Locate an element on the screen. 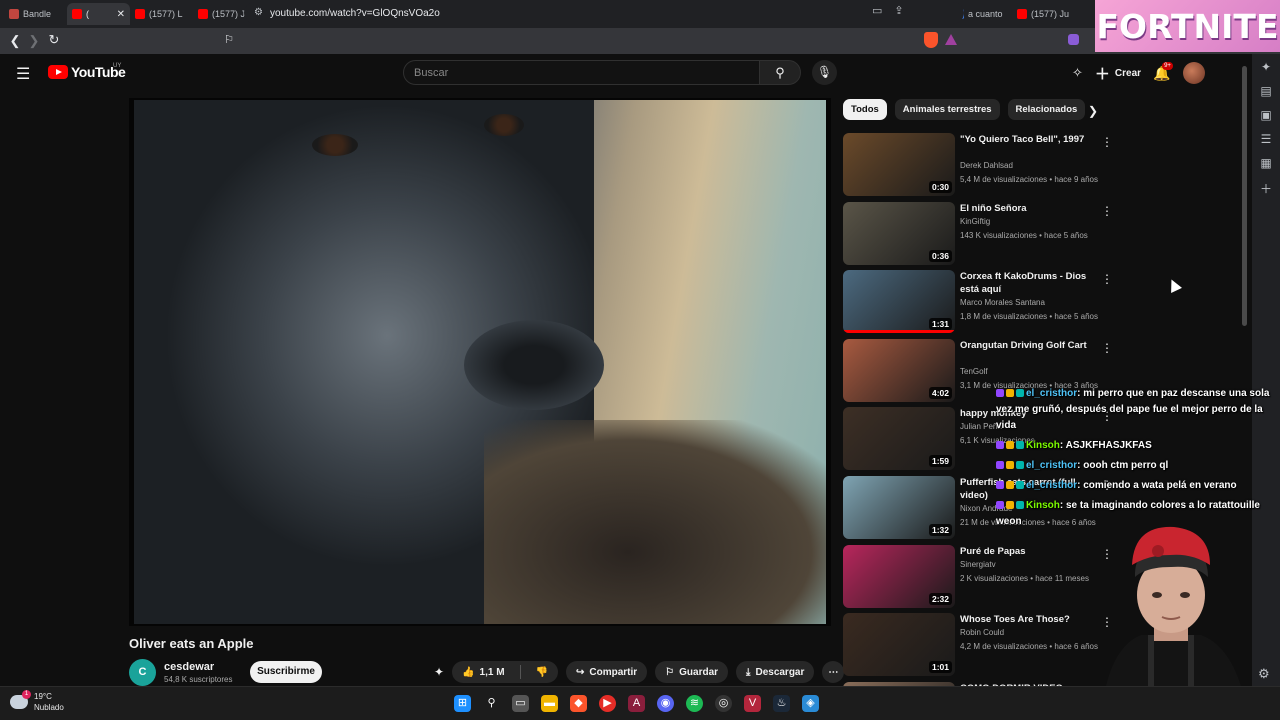 This screenshot has width=1280, height=720. related-video-channel: TenGolf is located at coordinates (974, 371).